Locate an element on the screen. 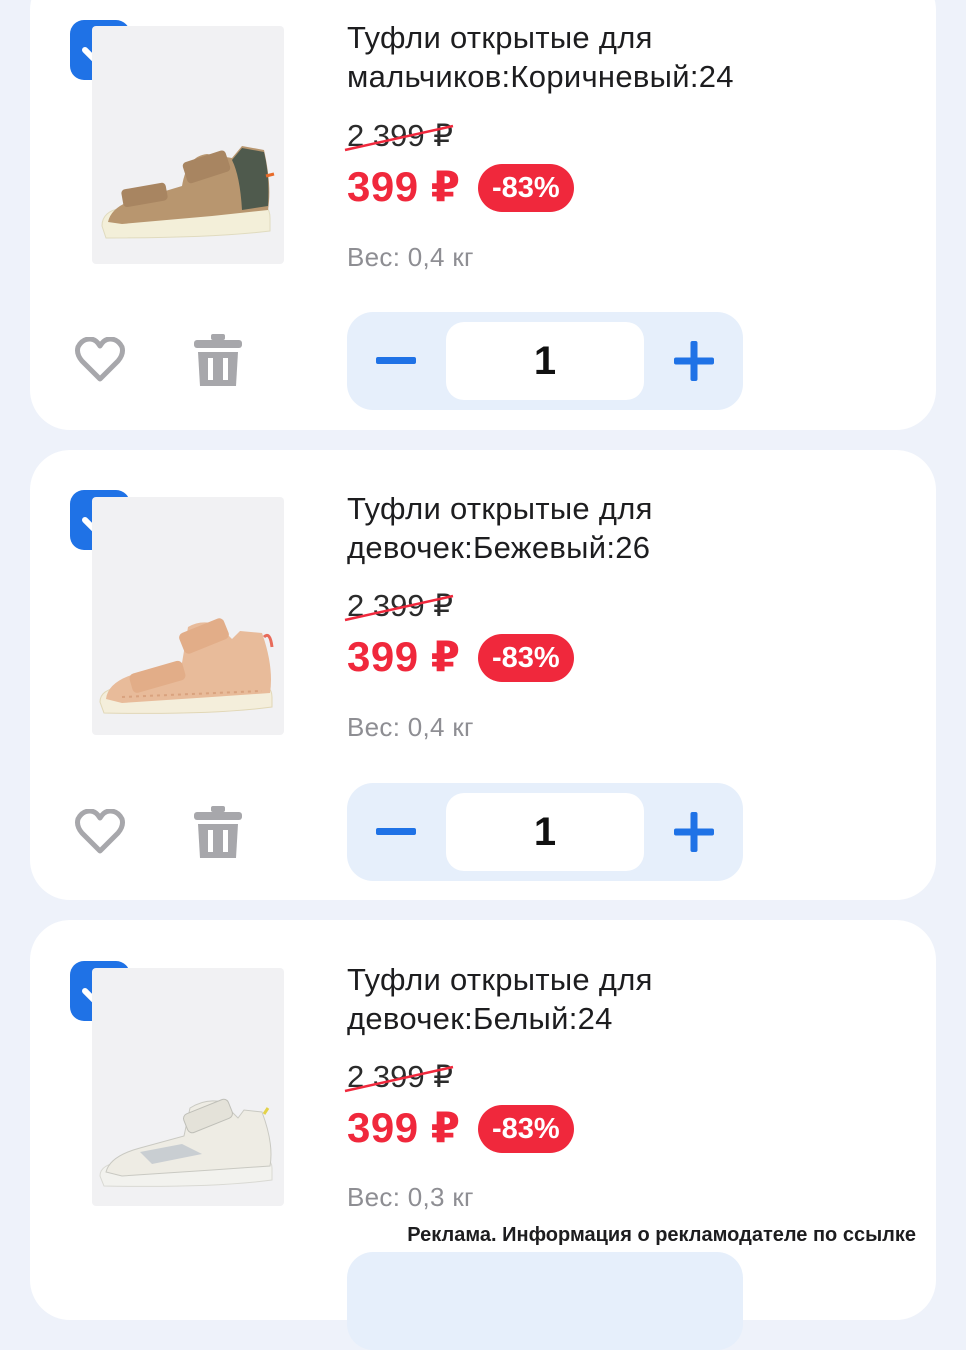 This screenshot has height=1350, width=966. product-title: Туфли открытые для девочек:Бежевый:26 is located at coordinates (627, 528).